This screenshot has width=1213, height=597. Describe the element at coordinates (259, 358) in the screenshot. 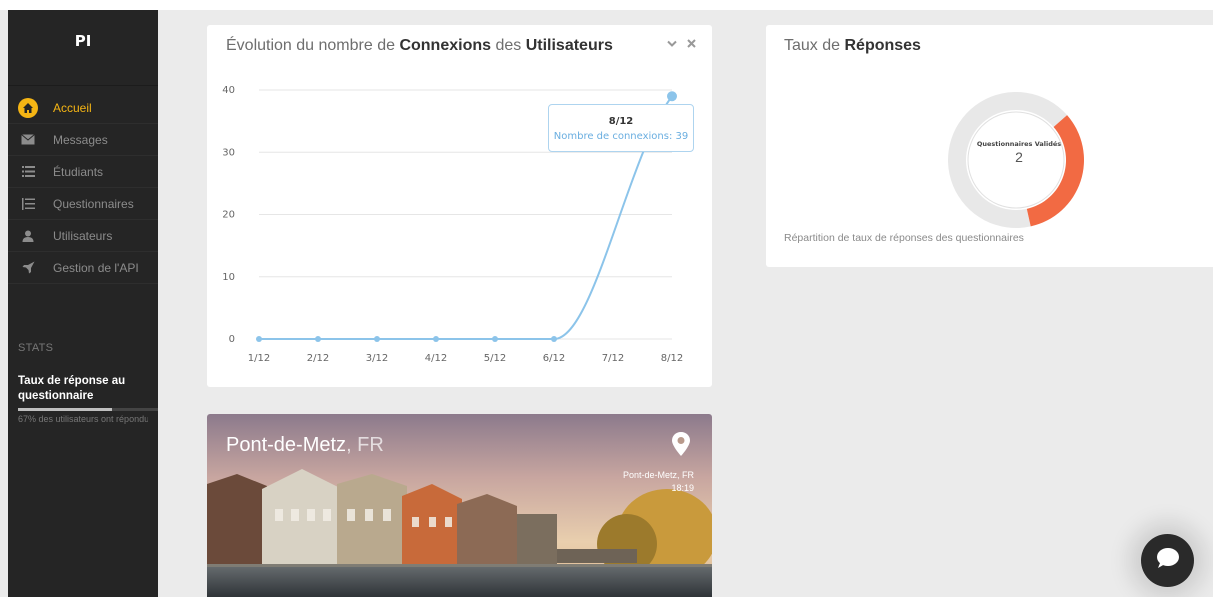

I see `x-tick-label: 1/12` at that location.